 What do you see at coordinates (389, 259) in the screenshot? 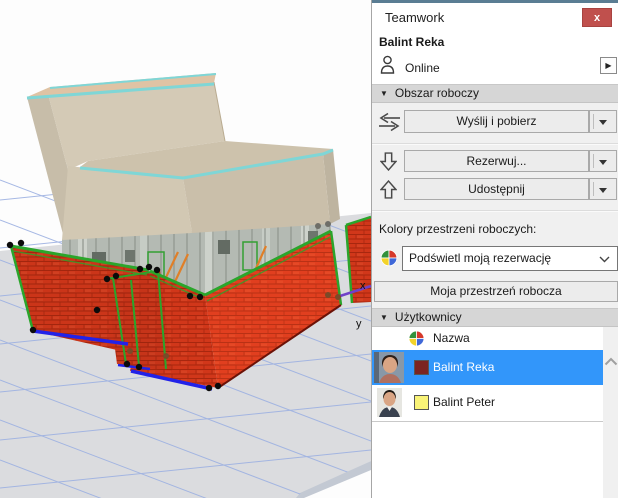
I see `workspace-colors-icon` at bounding box center [389, 259].